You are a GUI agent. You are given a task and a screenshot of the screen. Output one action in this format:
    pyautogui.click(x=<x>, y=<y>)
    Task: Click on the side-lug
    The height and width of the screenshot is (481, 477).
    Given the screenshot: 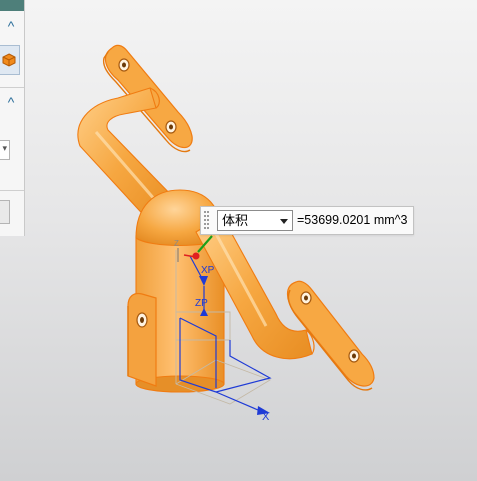 What is the action you would take?
    pyautogui.click(x=142, y=339)
    